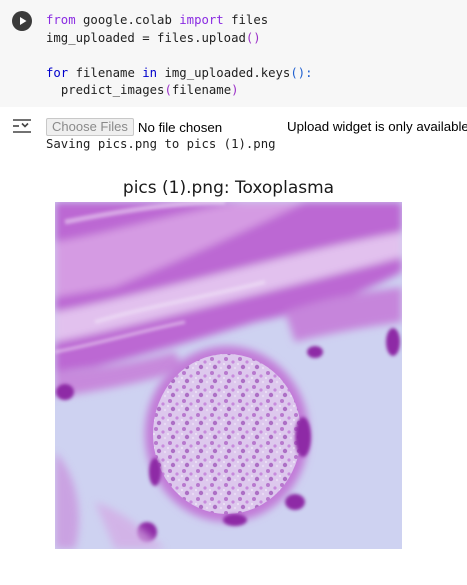 The image size is (467, 585). I want to click on upload-widget: Choose Files No file chosen, so click(134, 127).